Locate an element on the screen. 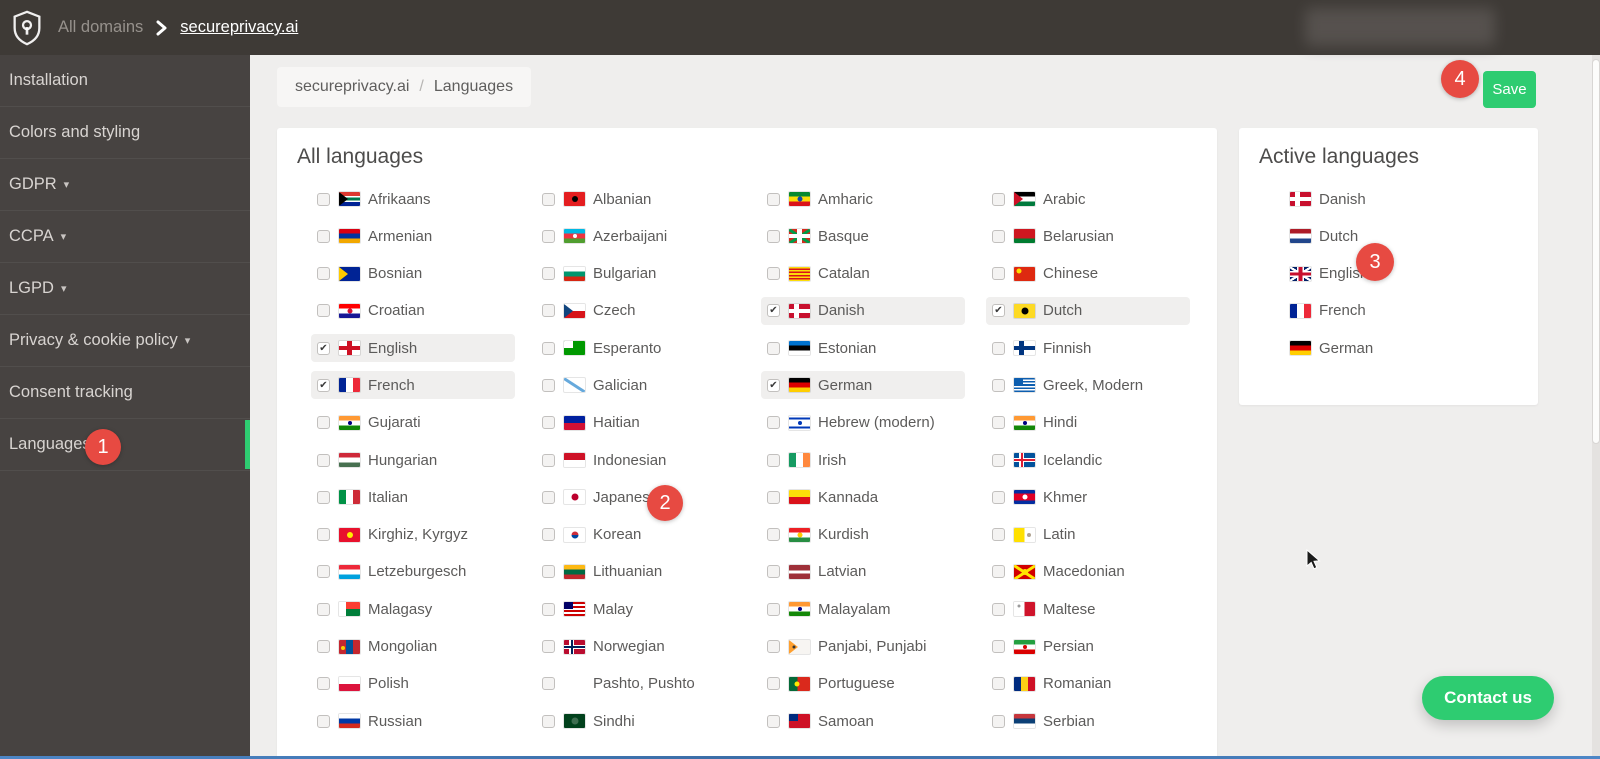  language-row: ✔ French is located at coordinates (413, 385).